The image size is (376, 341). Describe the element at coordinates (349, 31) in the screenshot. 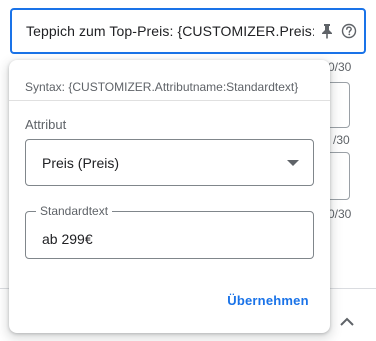

I see `help-circle-icon` at that location.